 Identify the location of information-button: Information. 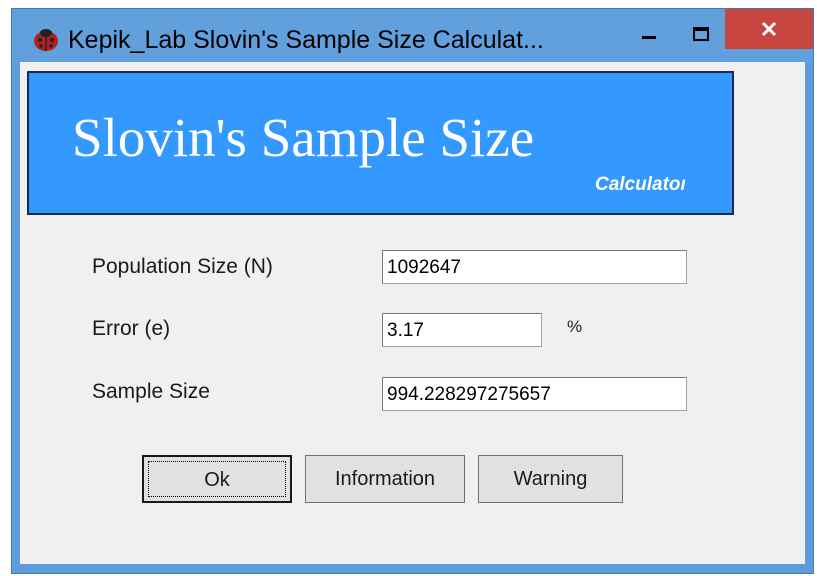
(385, 479).